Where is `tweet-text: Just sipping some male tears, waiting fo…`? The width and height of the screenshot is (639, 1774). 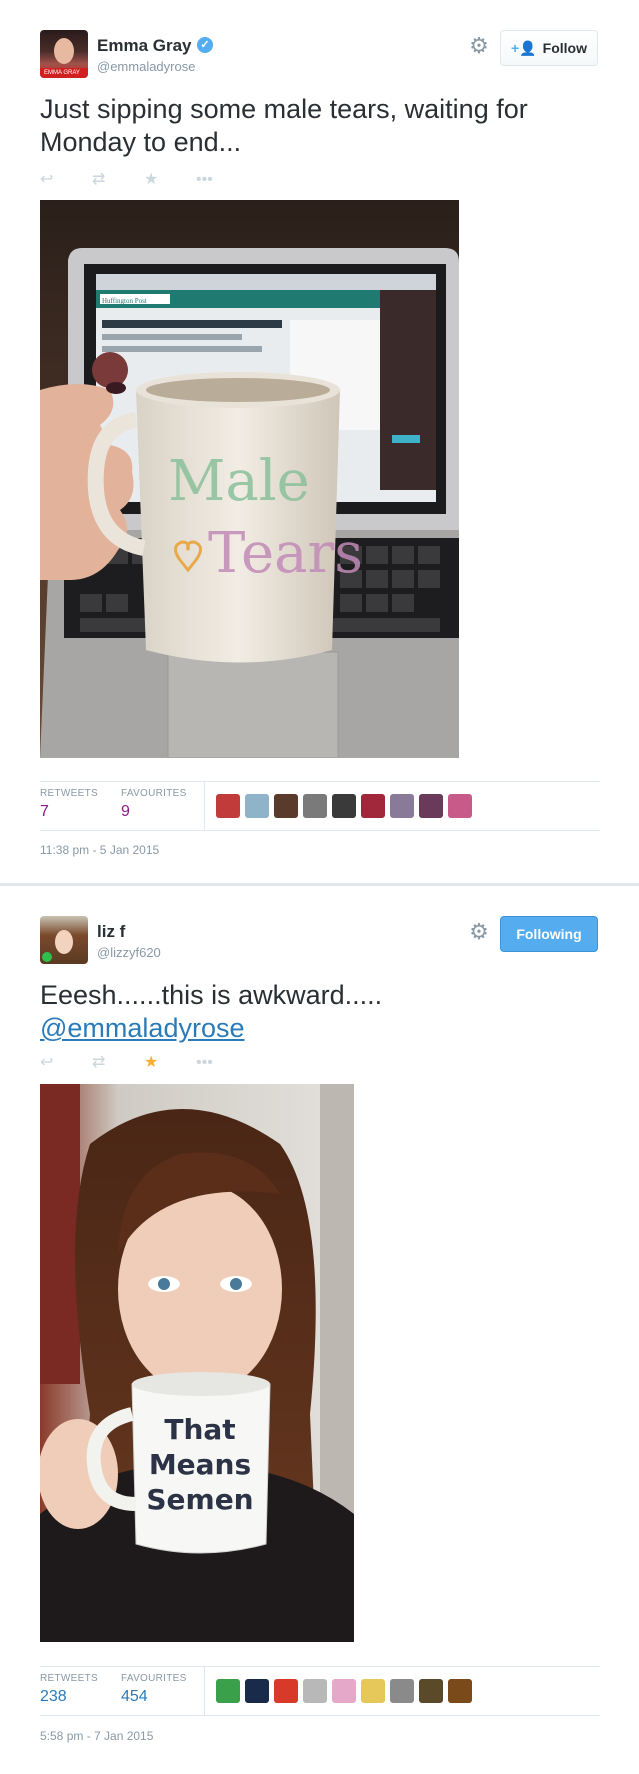
tweet-text: Just sipping some male tears, waiting fo… is located at coordinates (284, 125).